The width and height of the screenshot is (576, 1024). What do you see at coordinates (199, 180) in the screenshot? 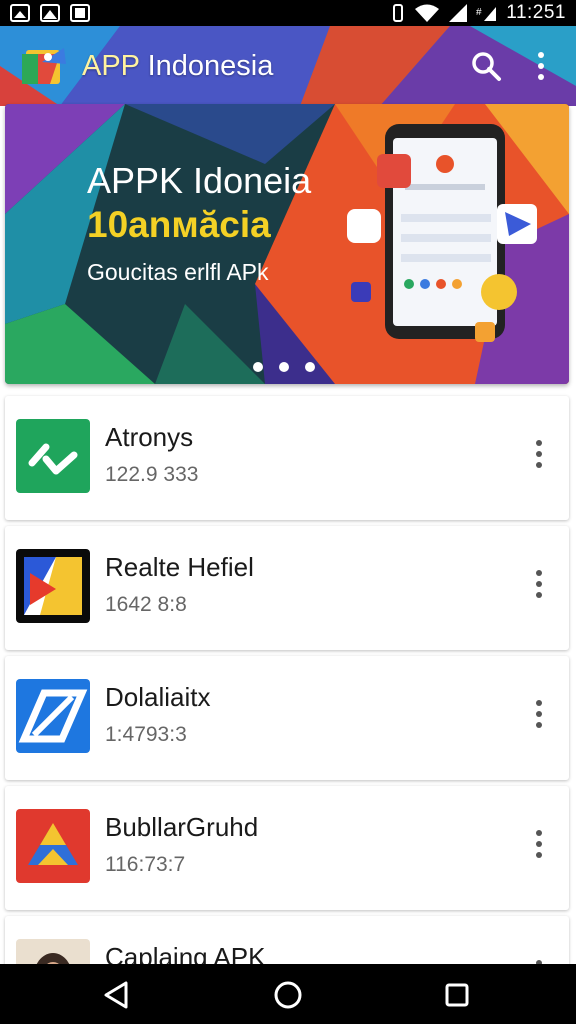
I see `banner-title: APPK Idoneia` at bounding box center [199, 180].